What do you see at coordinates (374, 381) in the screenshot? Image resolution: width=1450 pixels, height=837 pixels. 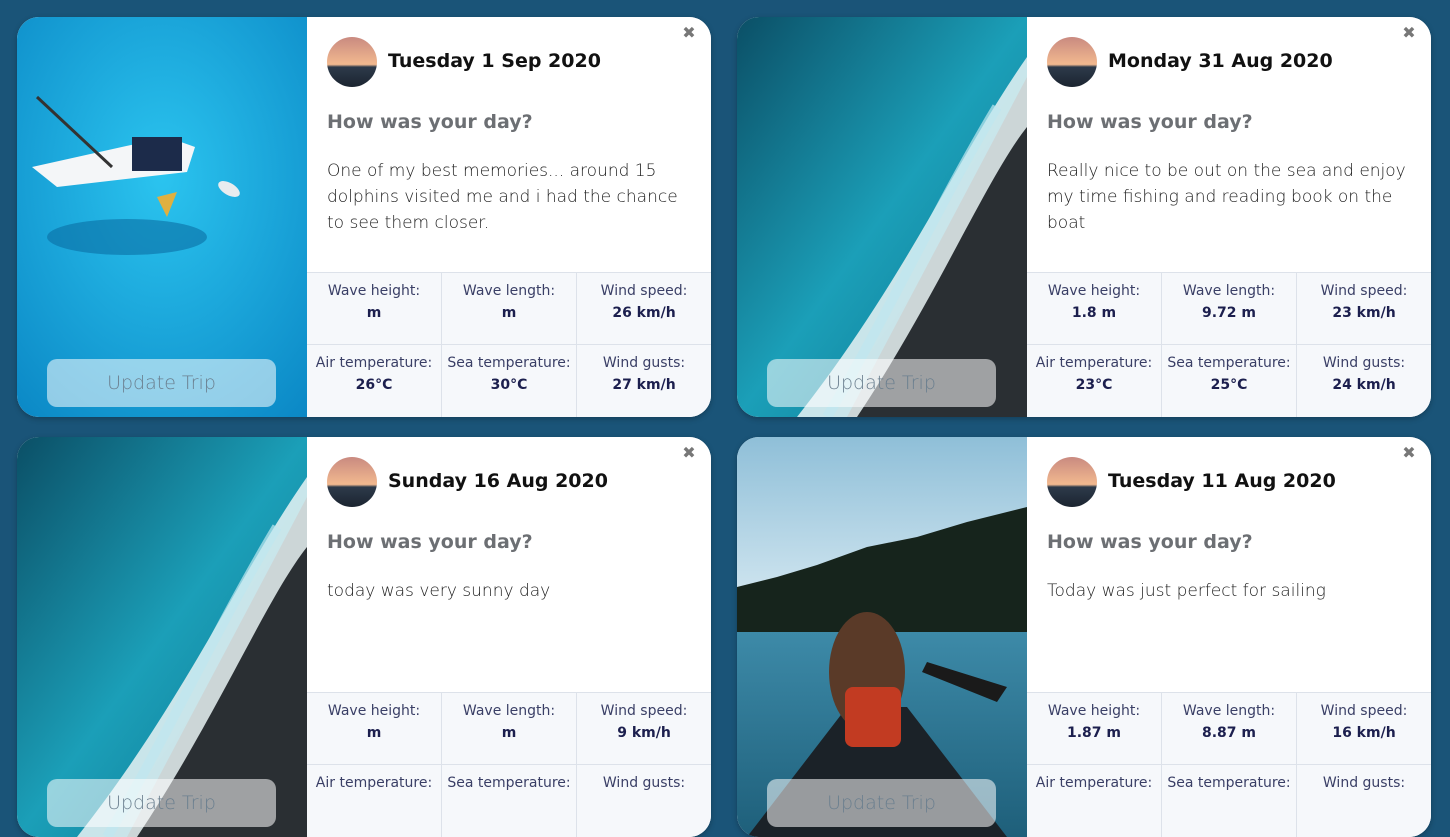 I see `stat-air-temperature: Air temperature: 26°C` at bounding box center [374, 381].